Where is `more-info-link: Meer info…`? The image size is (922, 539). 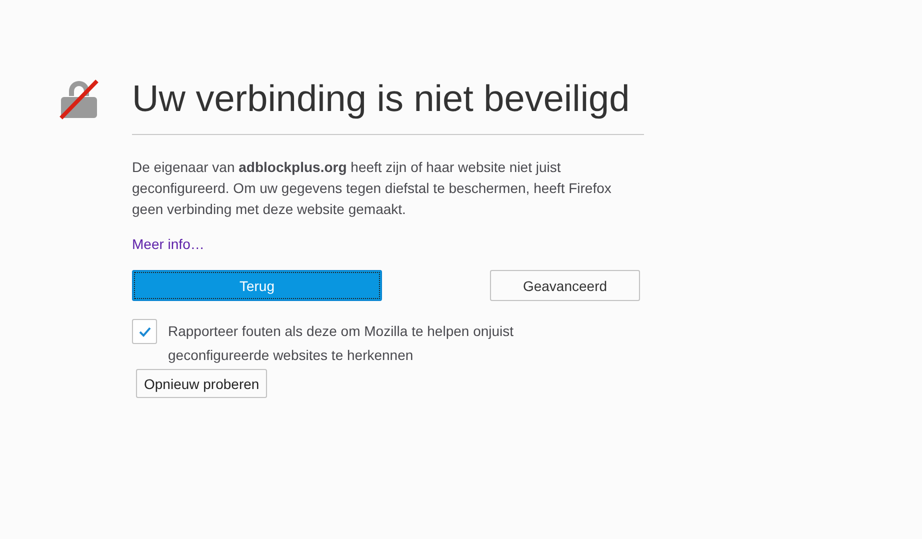 more-info-link: Meer info… is located at coordinates (168, 244).